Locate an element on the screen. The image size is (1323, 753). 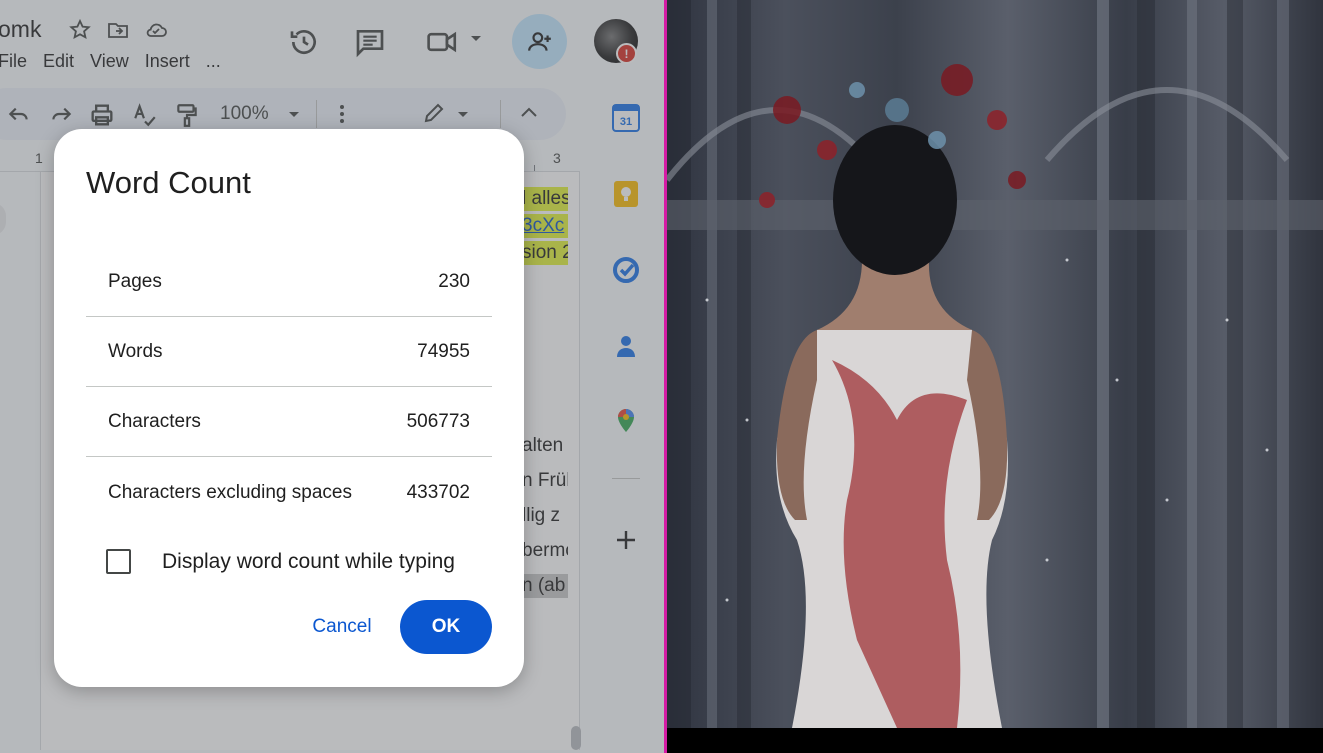
stat-label: Characters is located at coordinates (154, 421).